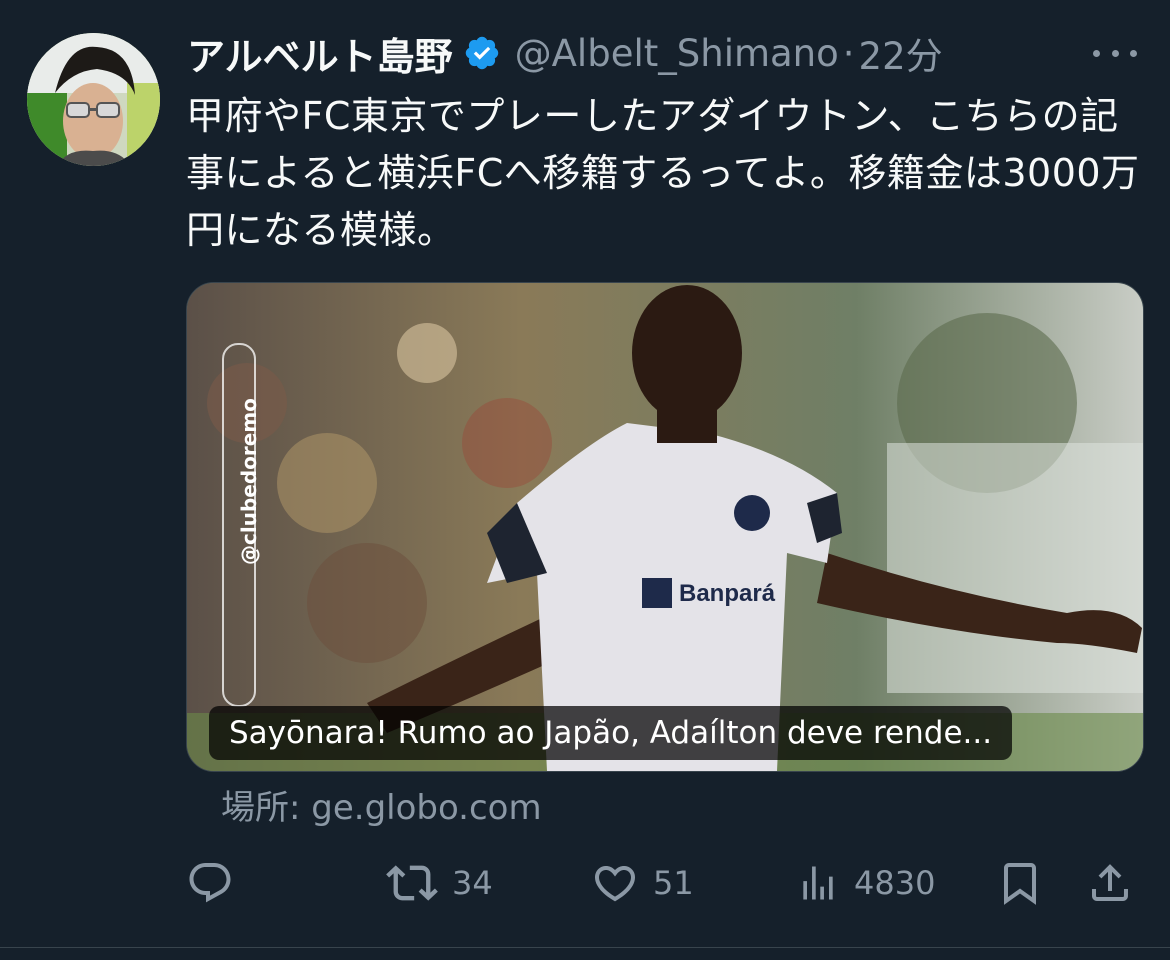  What do you see at coordinates (1115, 53) in the screenshot?
I see `more-icon` at bounding box center [1115, 53].